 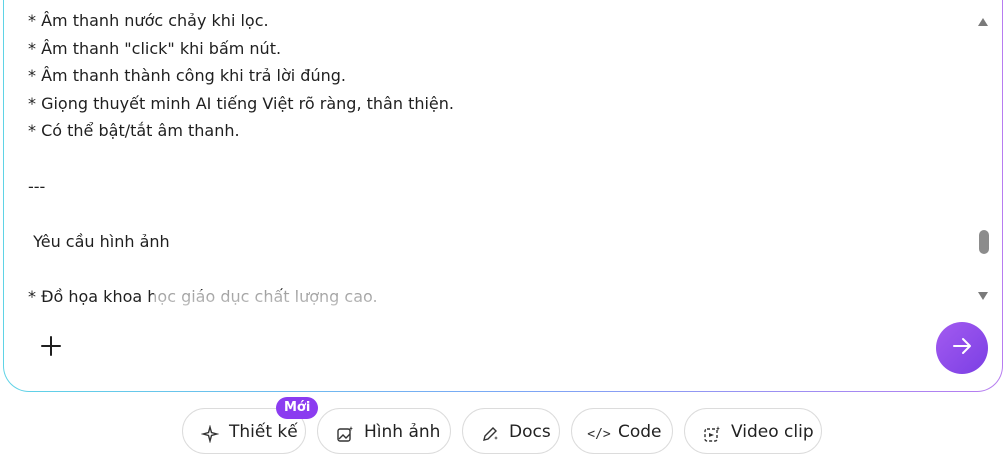 I want to click on scroll-up-arrow-icon, so click(x=983, y=22).